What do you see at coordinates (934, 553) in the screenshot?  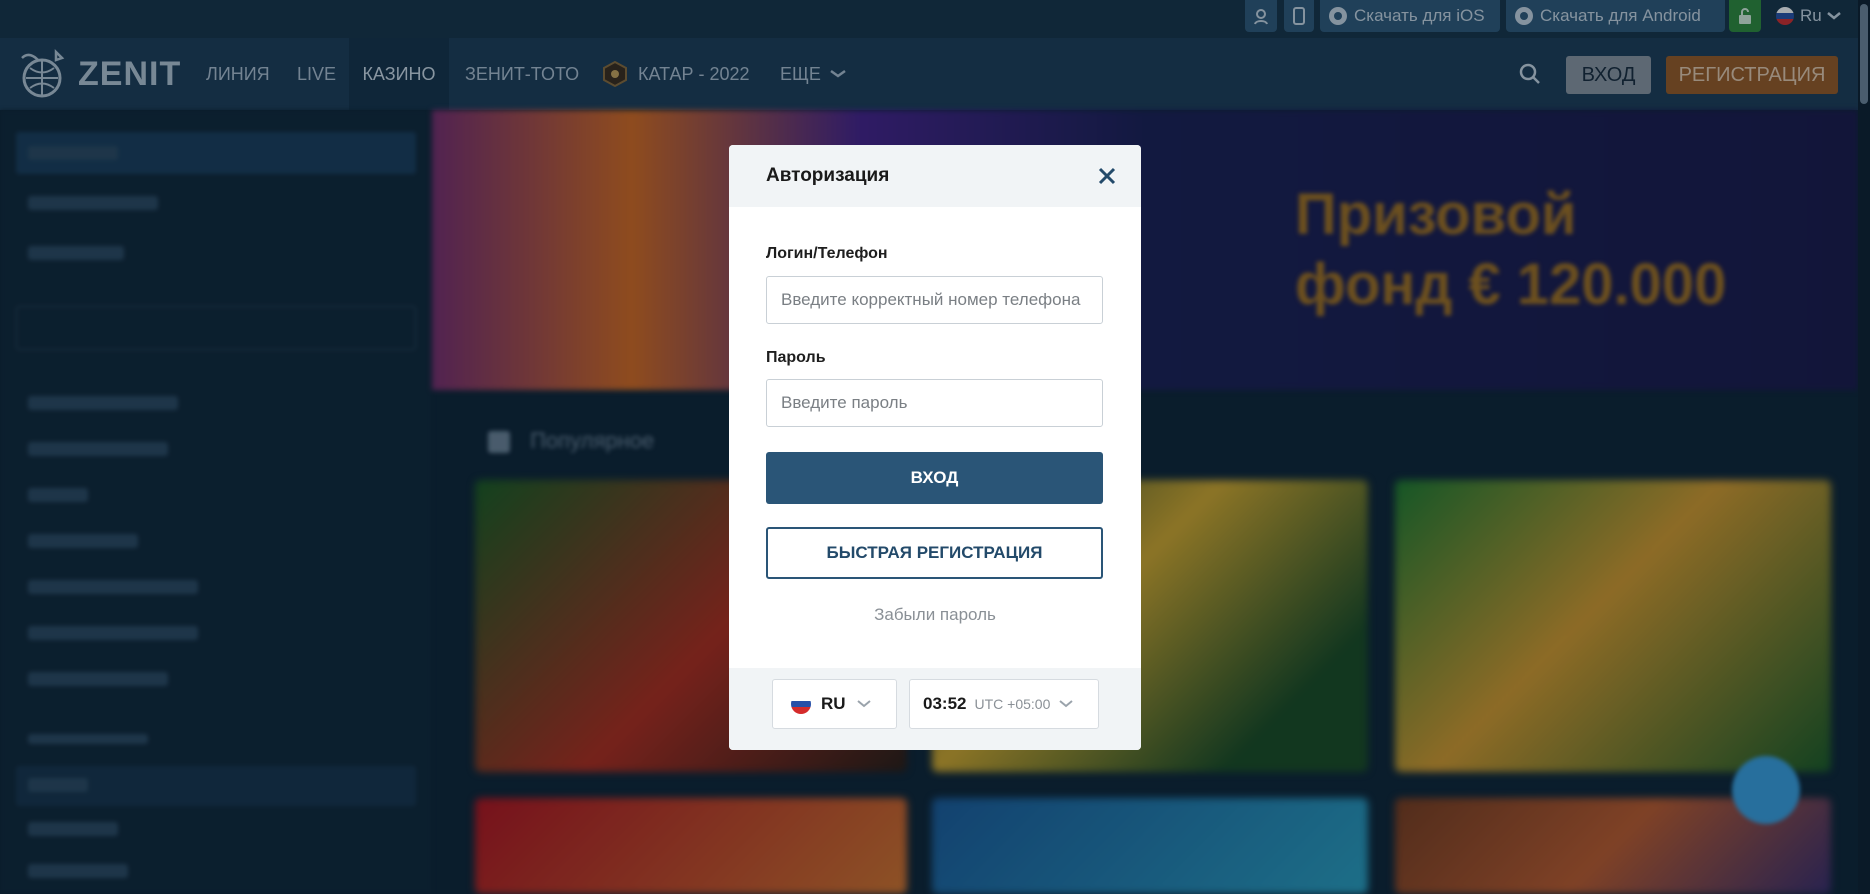 I see `quick-register-button: БЫСТРАЯ РЕГИСТРАЦИЯ` at bounding box center [934, 553].